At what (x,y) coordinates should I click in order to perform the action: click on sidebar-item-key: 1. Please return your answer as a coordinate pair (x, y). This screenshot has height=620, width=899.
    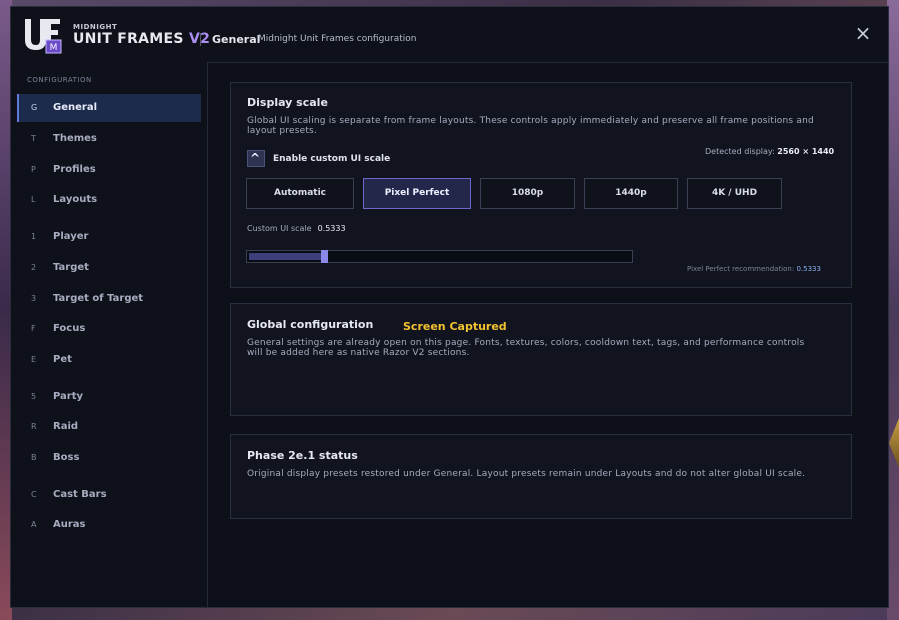
    Looking at the image, I should click on (34, 236).